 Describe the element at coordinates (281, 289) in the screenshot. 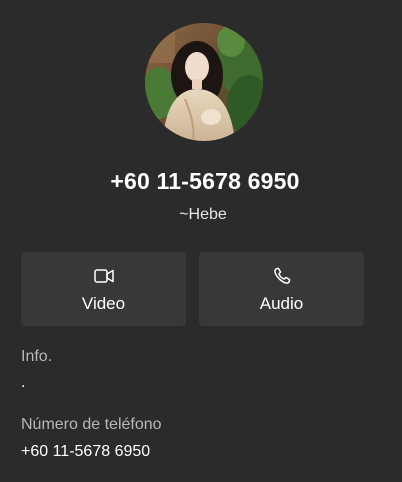

I see `audio-call-button: Audio` at that location.